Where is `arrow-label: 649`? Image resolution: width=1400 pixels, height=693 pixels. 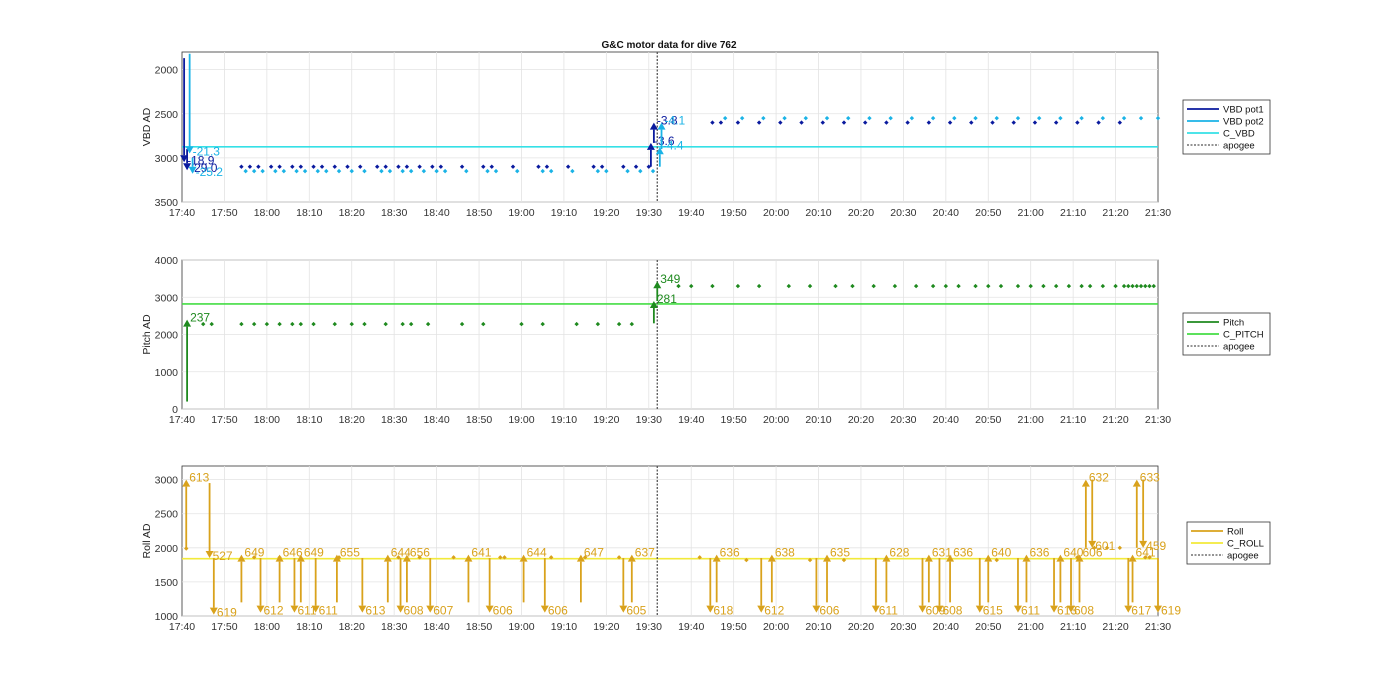
arrow-label: 649 is located at coordinates (254, 553).